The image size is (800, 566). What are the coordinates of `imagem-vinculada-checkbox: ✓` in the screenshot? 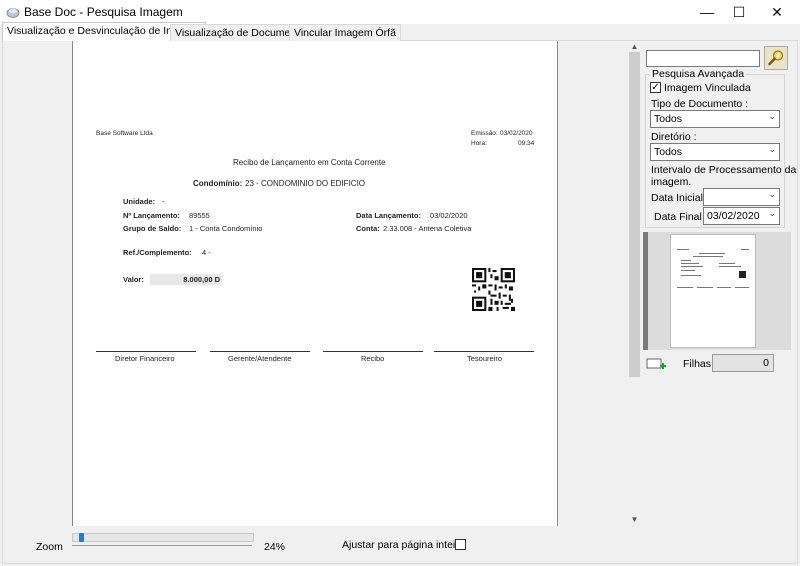 It's located at (655, 87).